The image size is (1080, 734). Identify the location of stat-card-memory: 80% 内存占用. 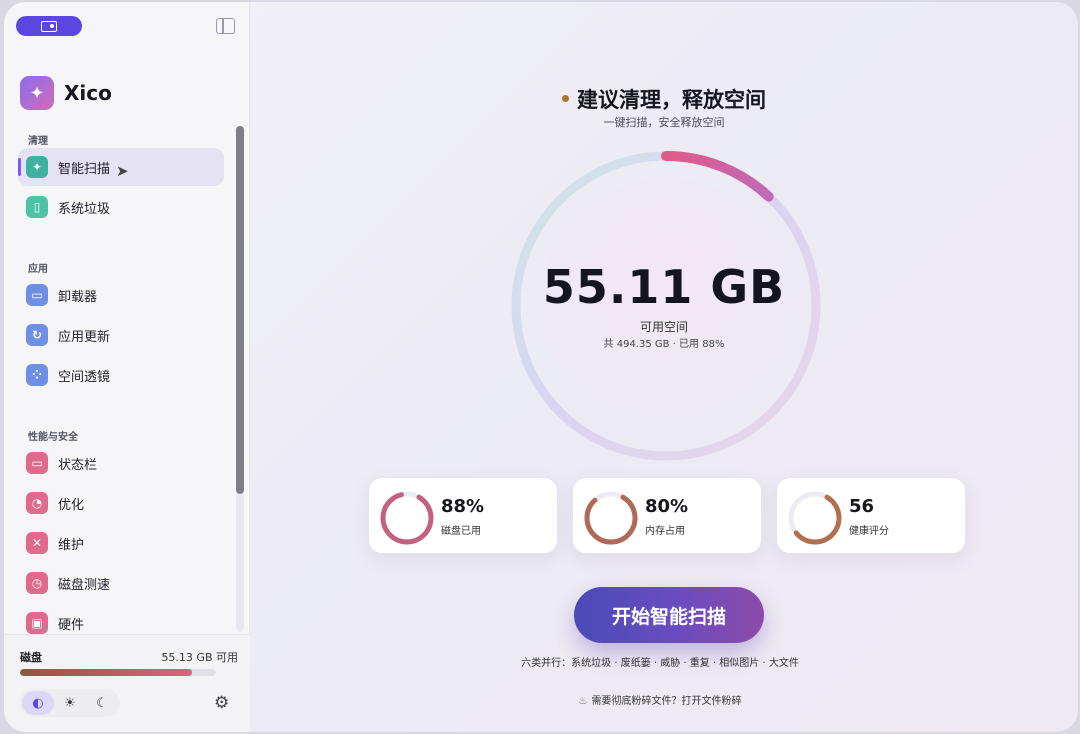
(667, 515).